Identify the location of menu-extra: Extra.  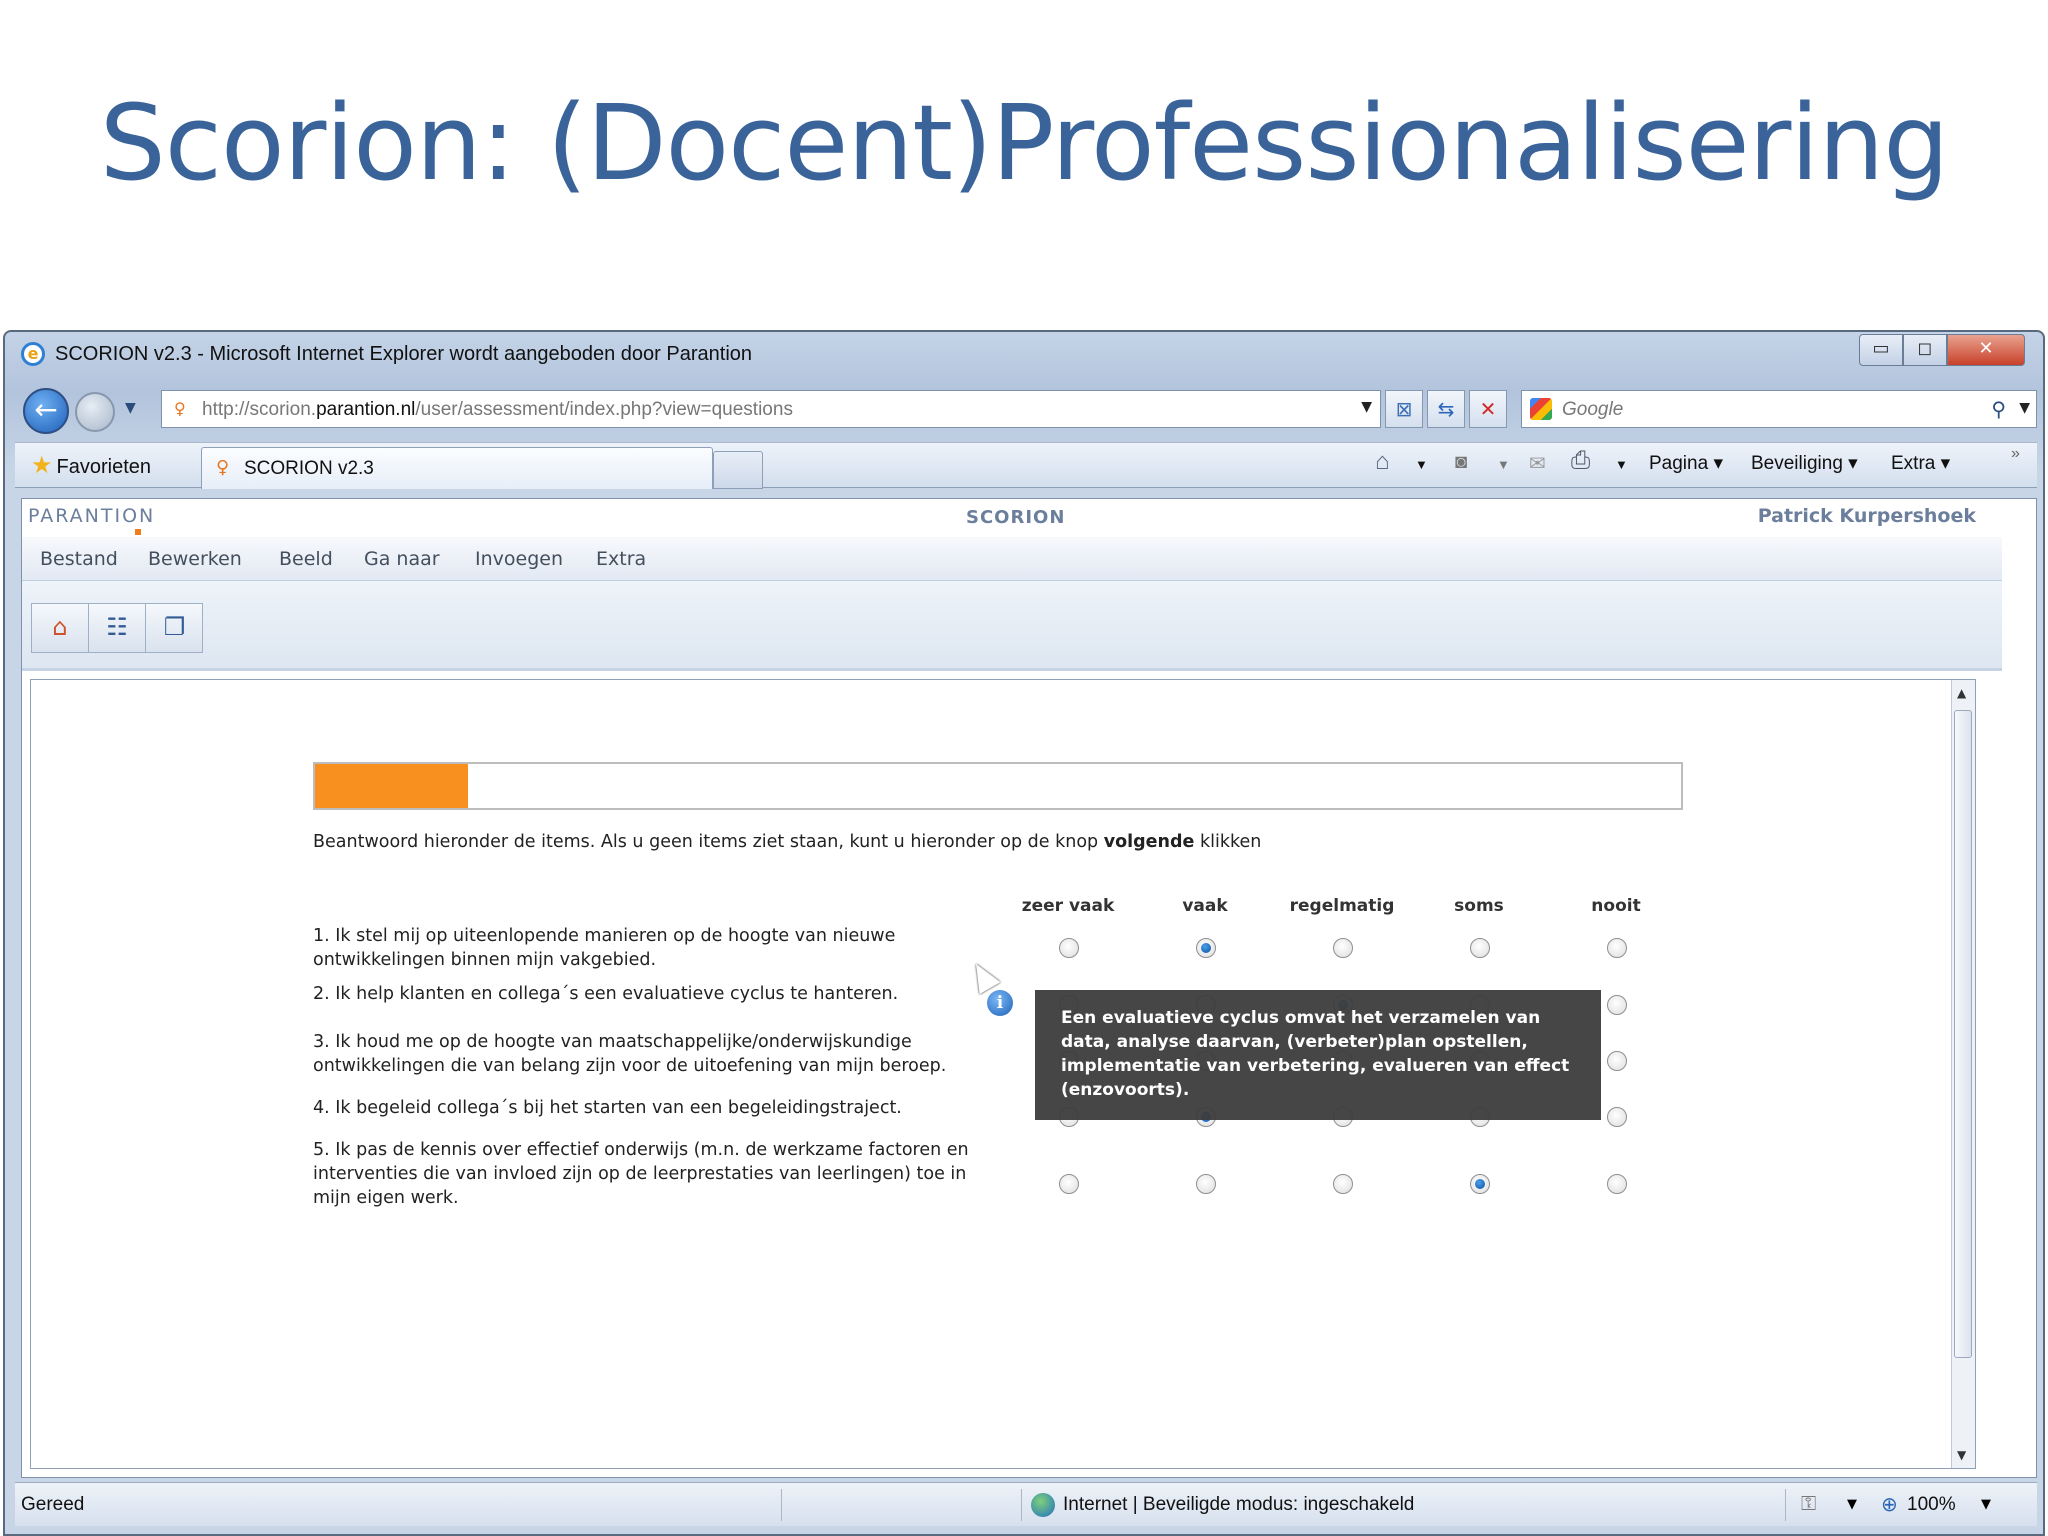
(621, 559).